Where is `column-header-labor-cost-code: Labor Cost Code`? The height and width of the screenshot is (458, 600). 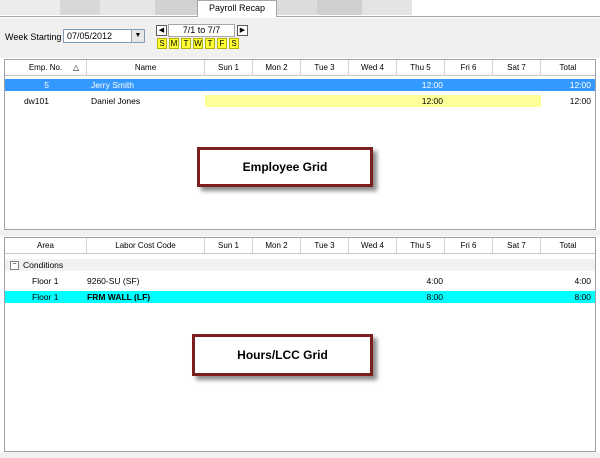 column-header-labor-cost-code: Labor Cost Code is located at coordinates (146, 245).